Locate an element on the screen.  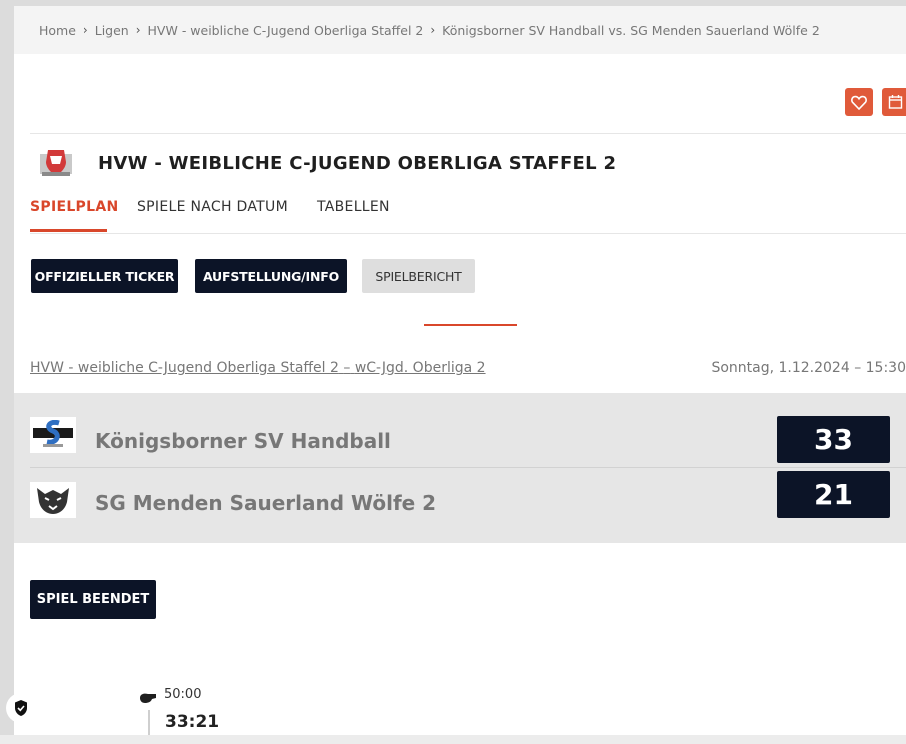
whistle-icon is located at coordinates (148, 698).